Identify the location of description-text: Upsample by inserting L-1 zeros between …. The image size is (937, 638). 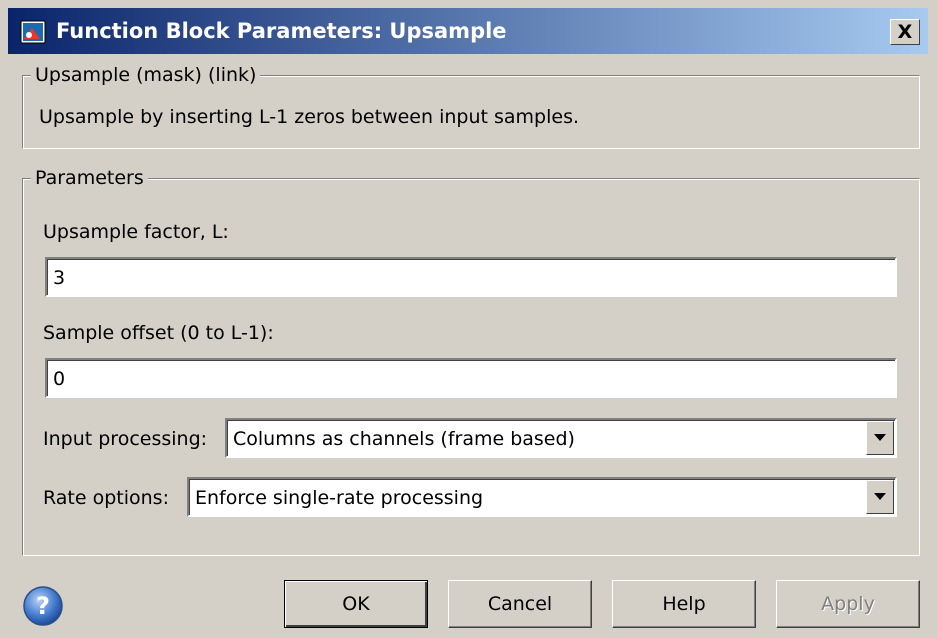
(309, 117).